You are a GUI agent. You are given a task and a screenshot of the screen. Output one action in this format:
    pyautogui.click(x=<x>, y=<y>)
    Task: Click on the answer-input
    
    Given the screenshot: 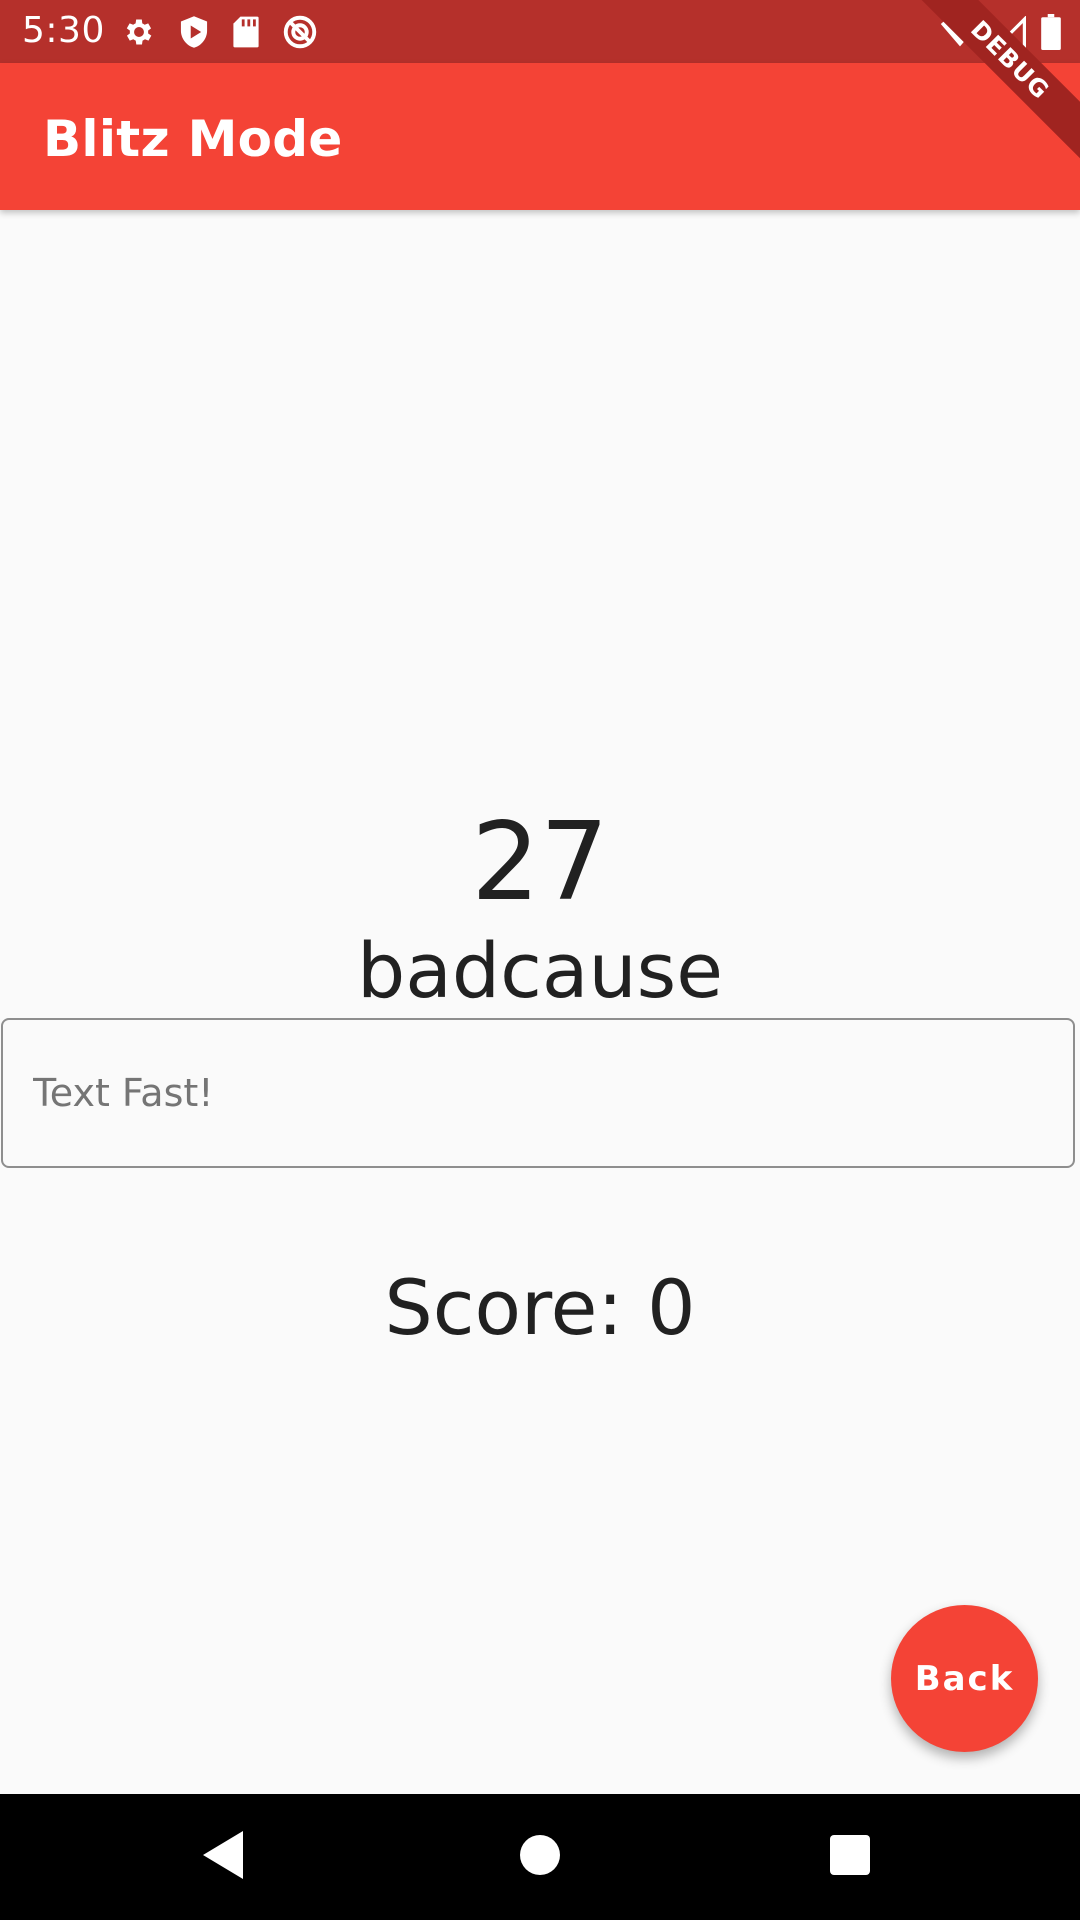 What is the action you would take?
    pyautogui.click(x=538, y=1093)
    